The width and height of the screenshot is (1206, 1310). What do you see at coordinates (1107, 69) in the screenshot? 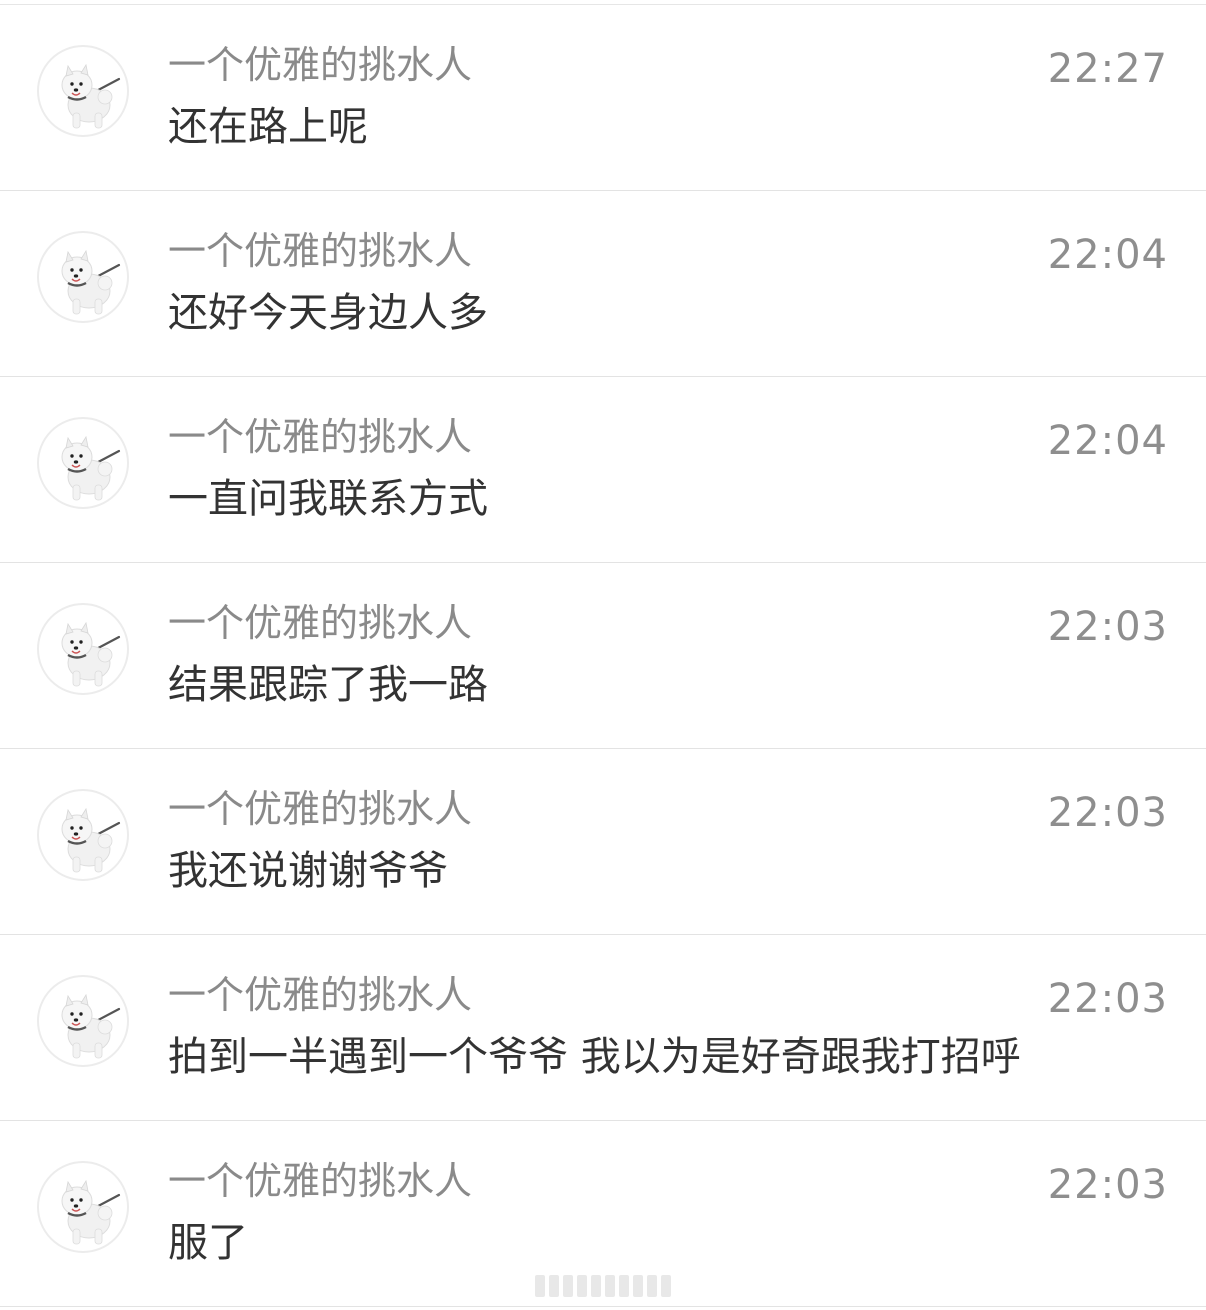
I see `message-time: 22:27` at bounding box center [1107, 69].